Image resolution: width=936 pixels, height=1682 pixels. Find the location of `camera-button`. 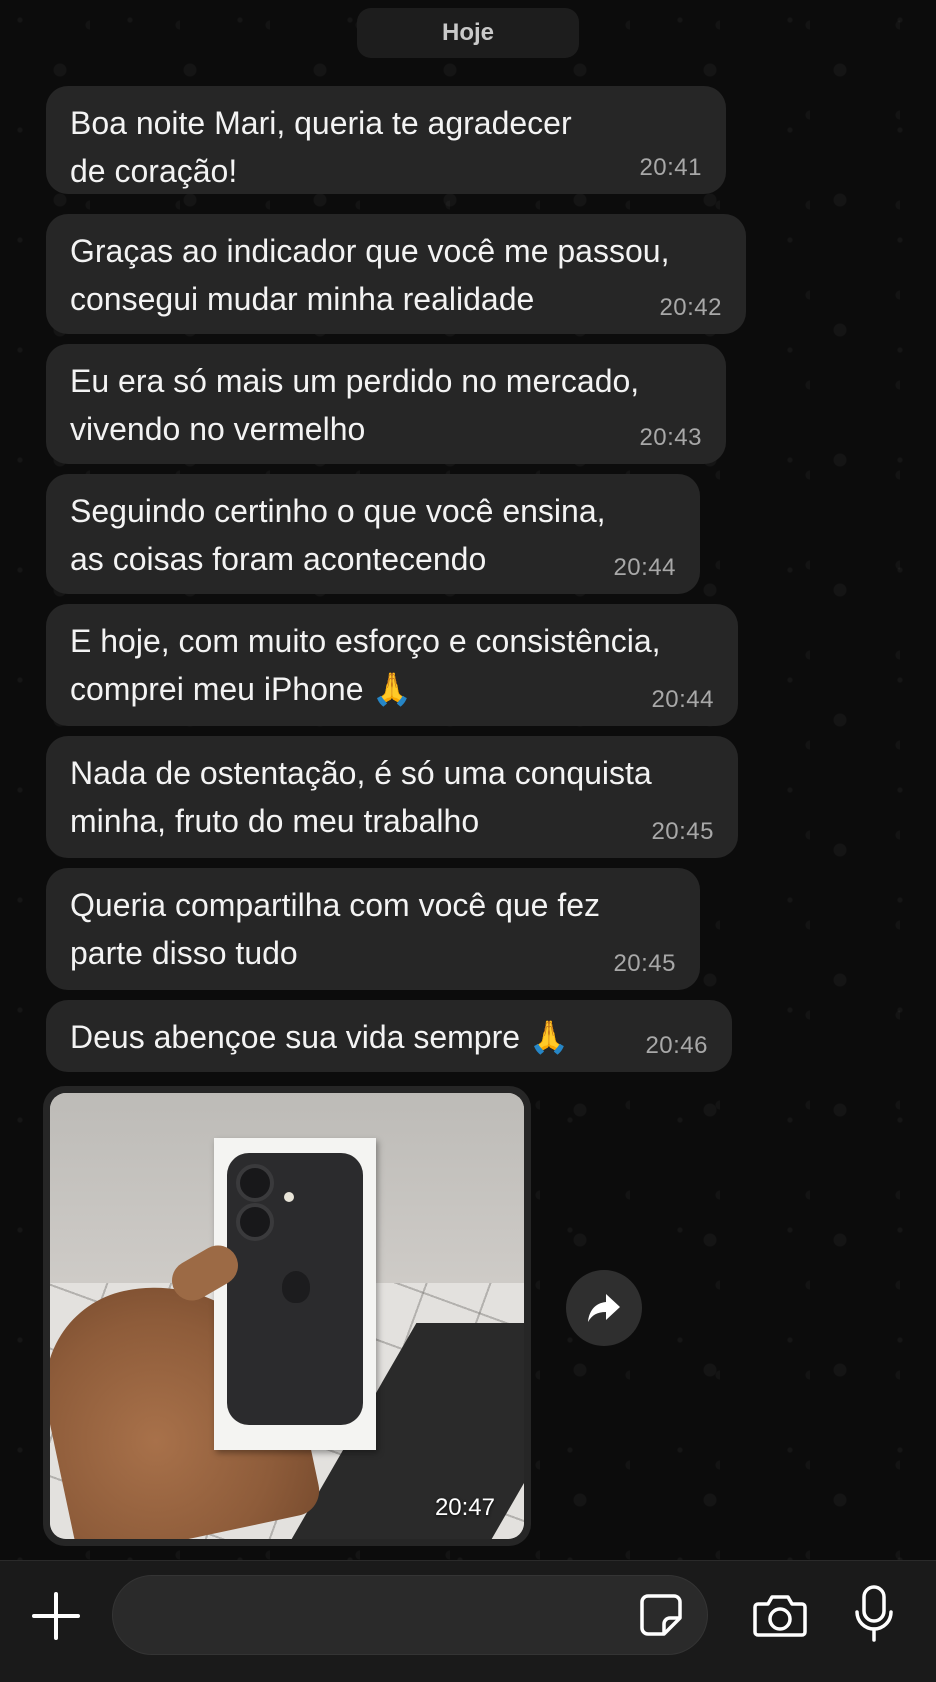

camera-button is located at coordinates (780, 1615).